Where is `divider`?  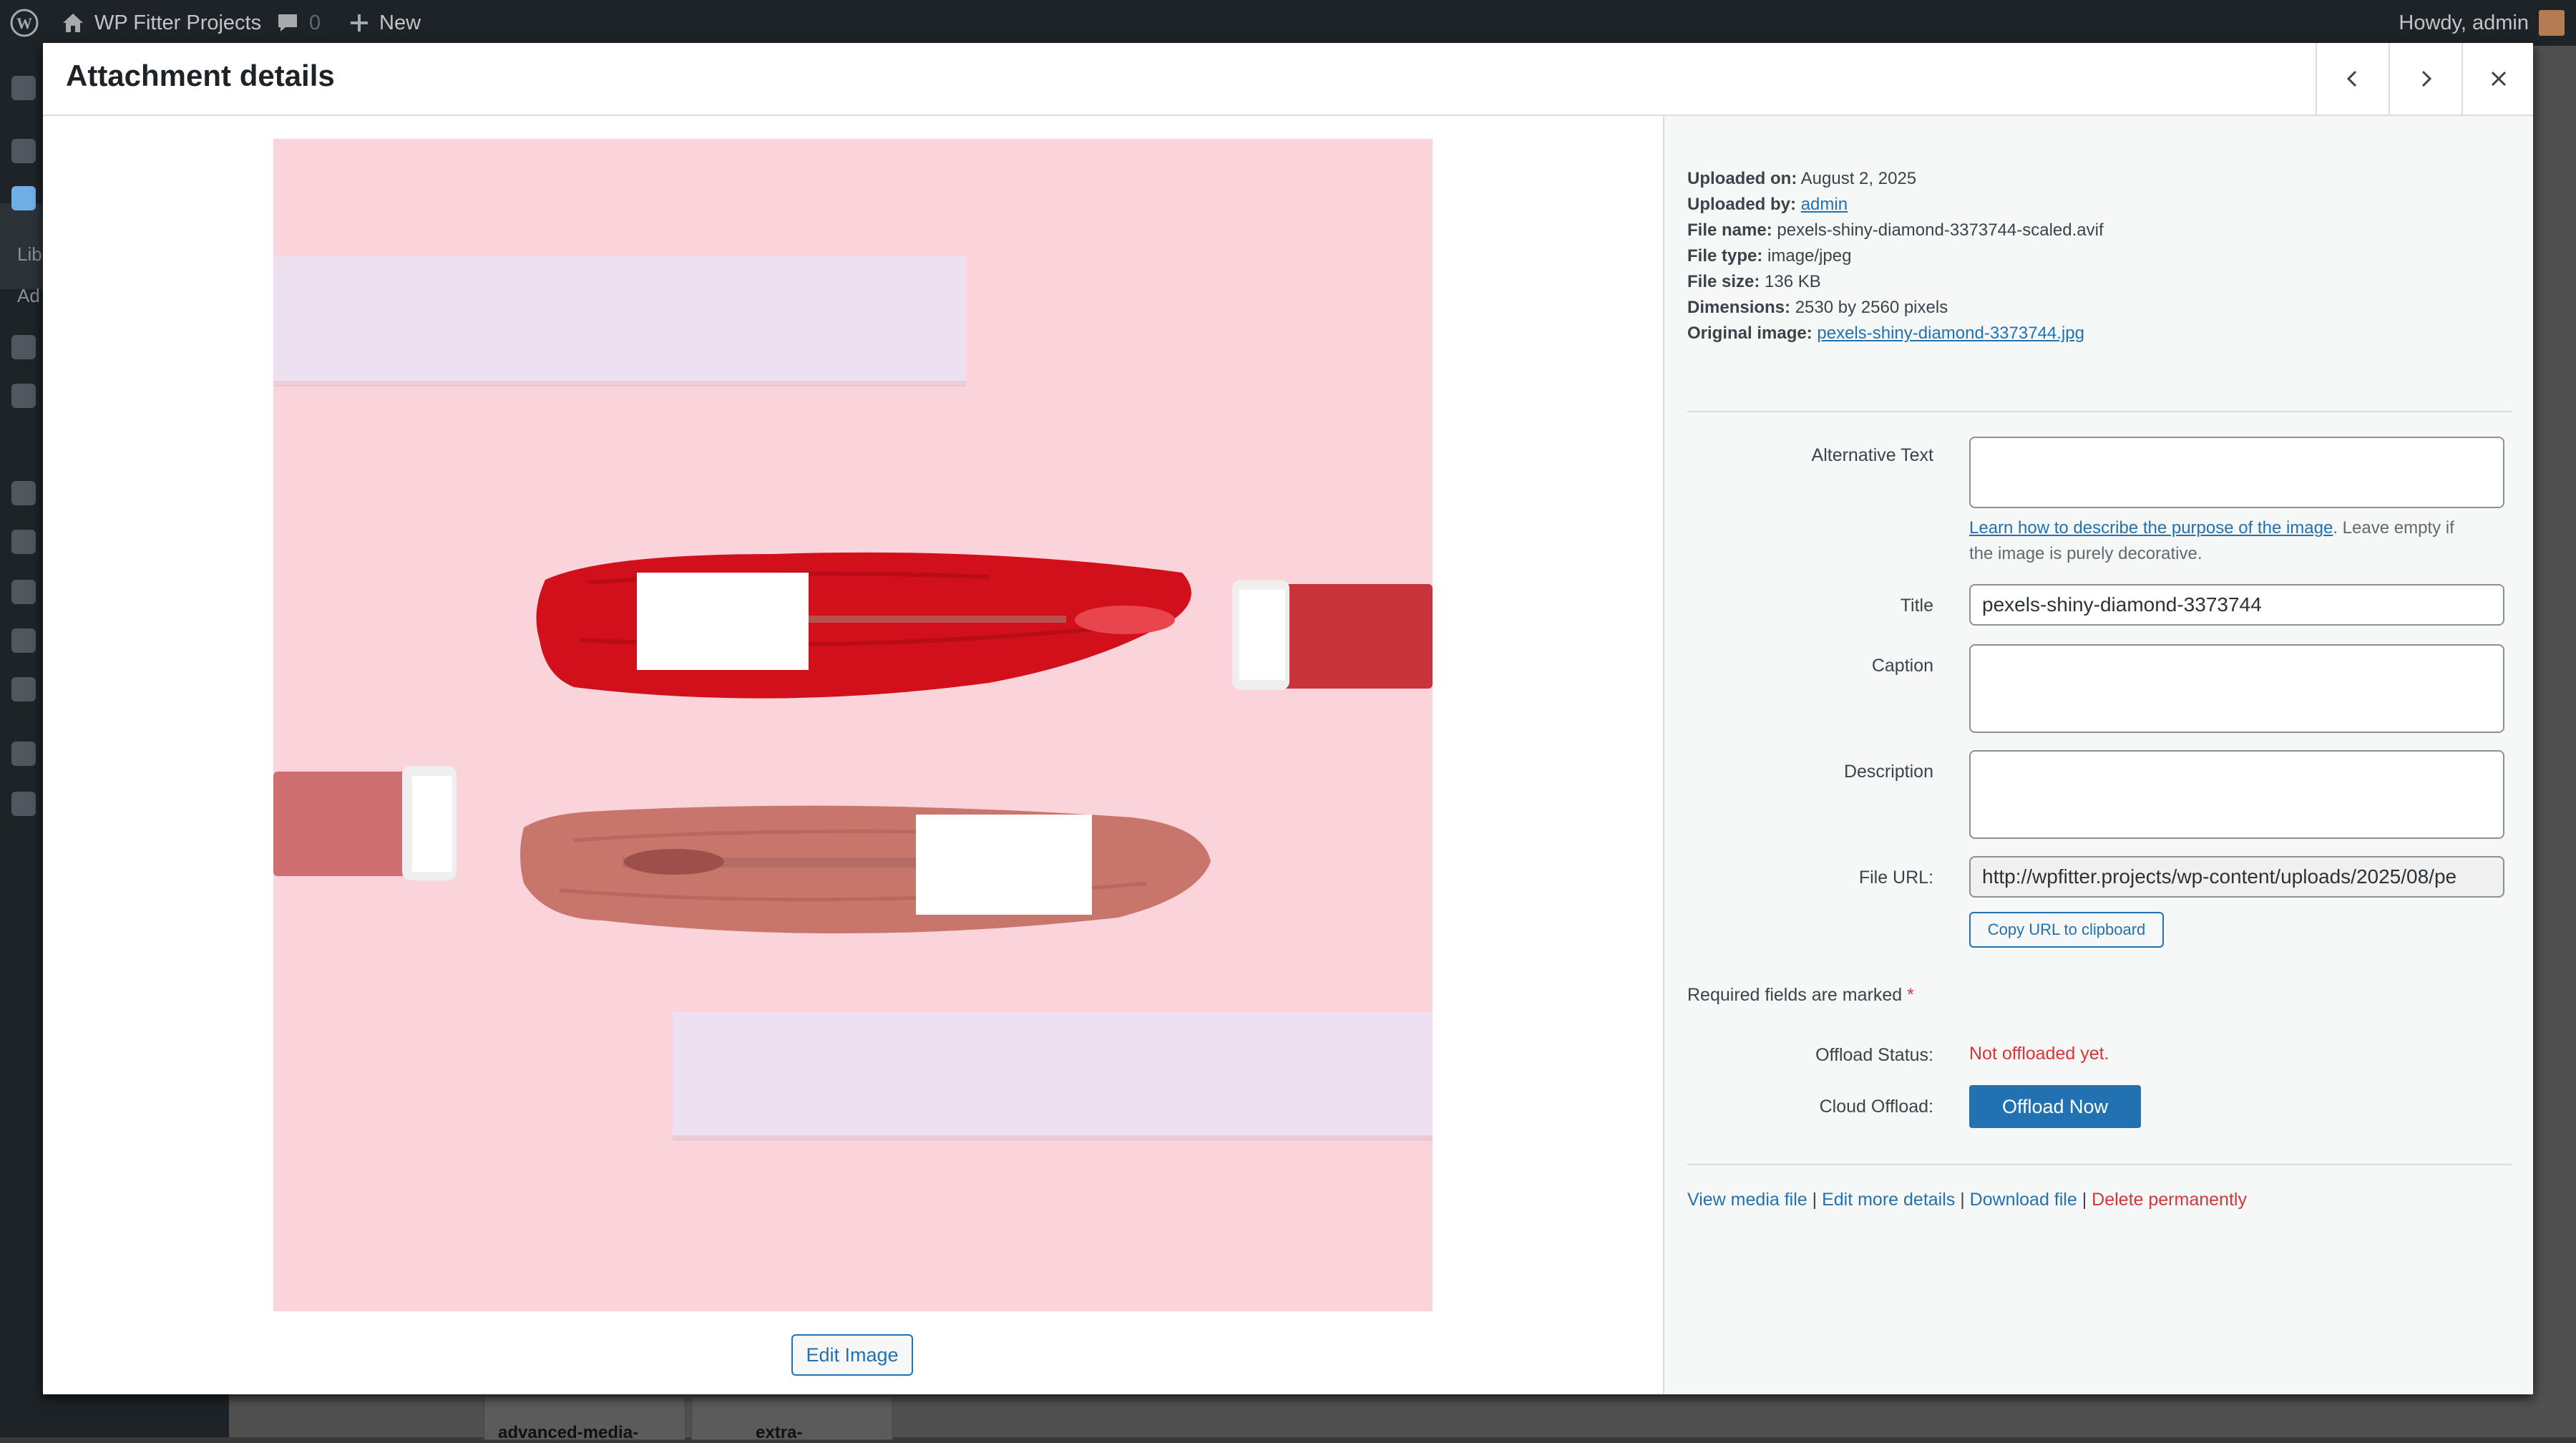 divider is located at coordinates (2099, 1165).